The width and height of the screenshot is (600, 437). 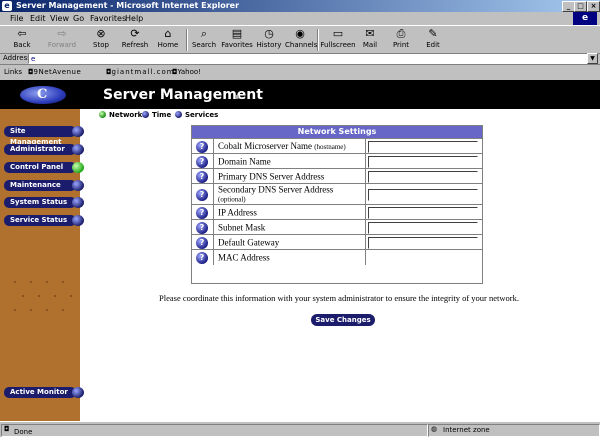 I want to click on refresh-button: ⟳ Refresh, so click(x=135, y=40).